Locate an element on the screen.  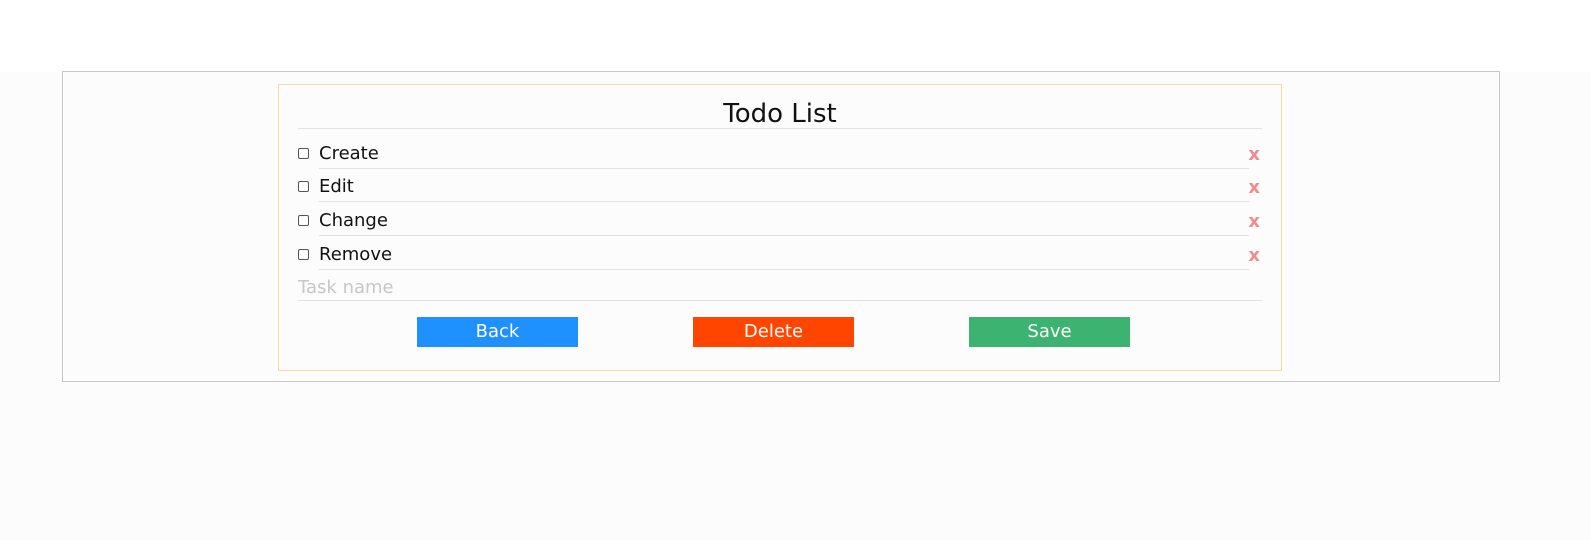
task-label: Edit is located at coordinates (336, 186).